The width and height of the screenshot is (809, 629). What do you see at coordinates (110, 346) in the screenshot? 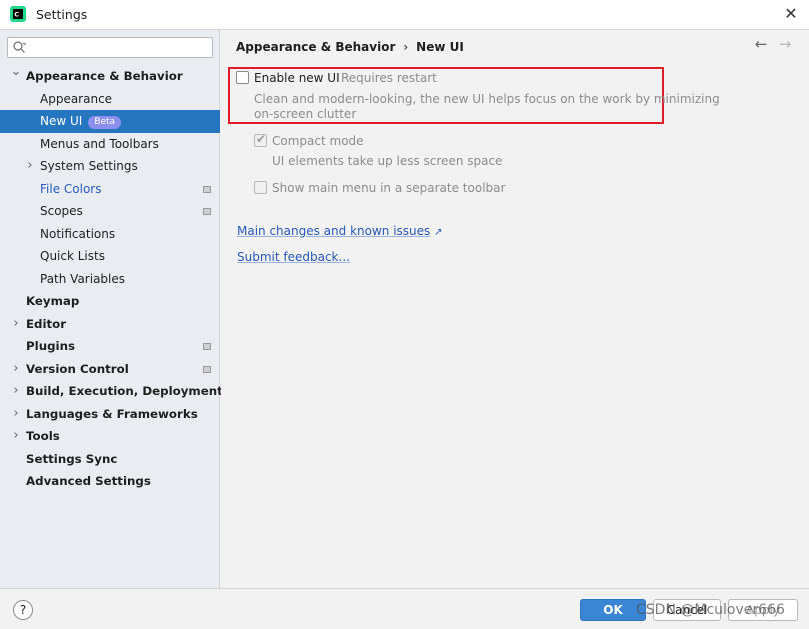
I see `sidebar-item-plugins: Plugins` at bounding box center [110, 346].